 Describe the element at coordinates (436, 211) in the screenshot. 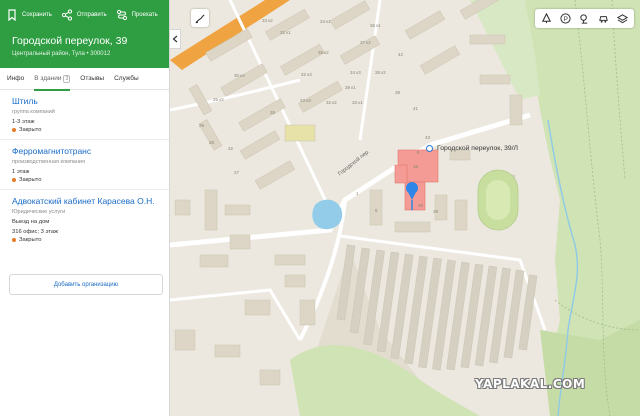

I see `building-number-label: 39` at that location.